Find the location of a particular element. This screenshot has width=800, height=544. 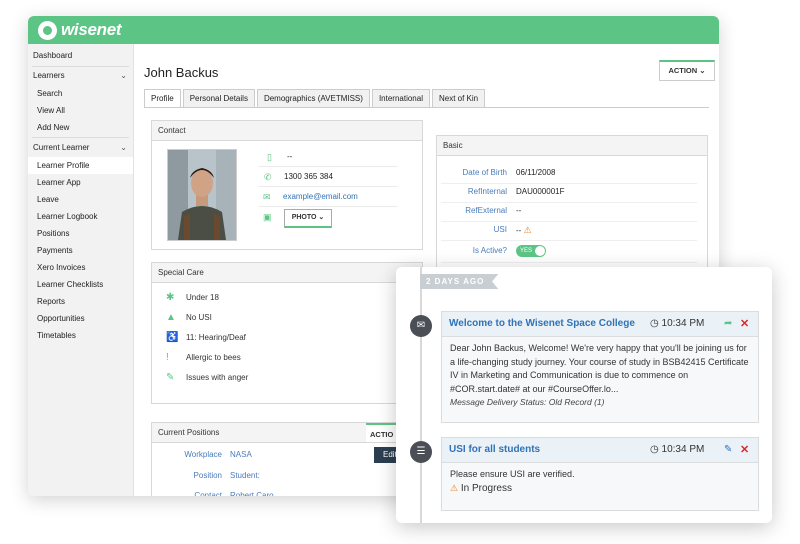

sidebar-item-label: Learner Logbook is located at coordinates (67, 216).